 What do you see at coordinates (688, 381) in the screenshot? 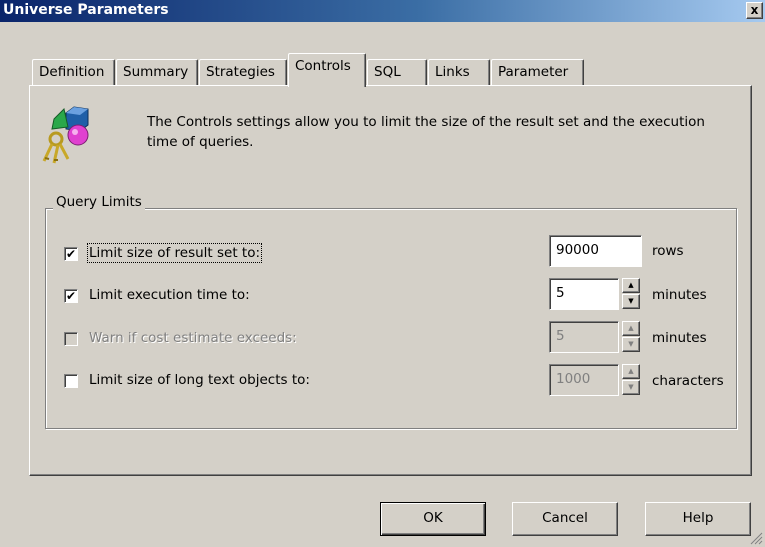
I see `characters-unit-label: characters` at bounding box center [688, 381].